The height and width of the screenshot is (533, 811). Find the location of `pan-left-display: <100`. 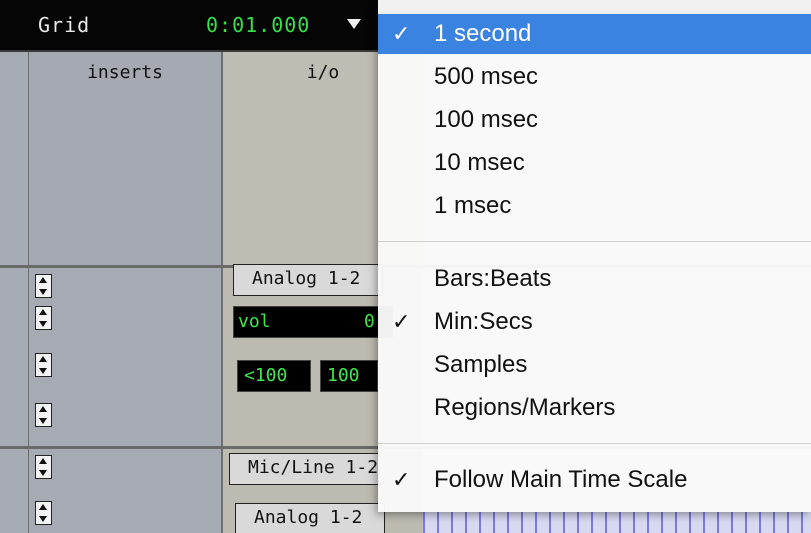

pan-left-display: <100 is located at coordinates (274, 376).